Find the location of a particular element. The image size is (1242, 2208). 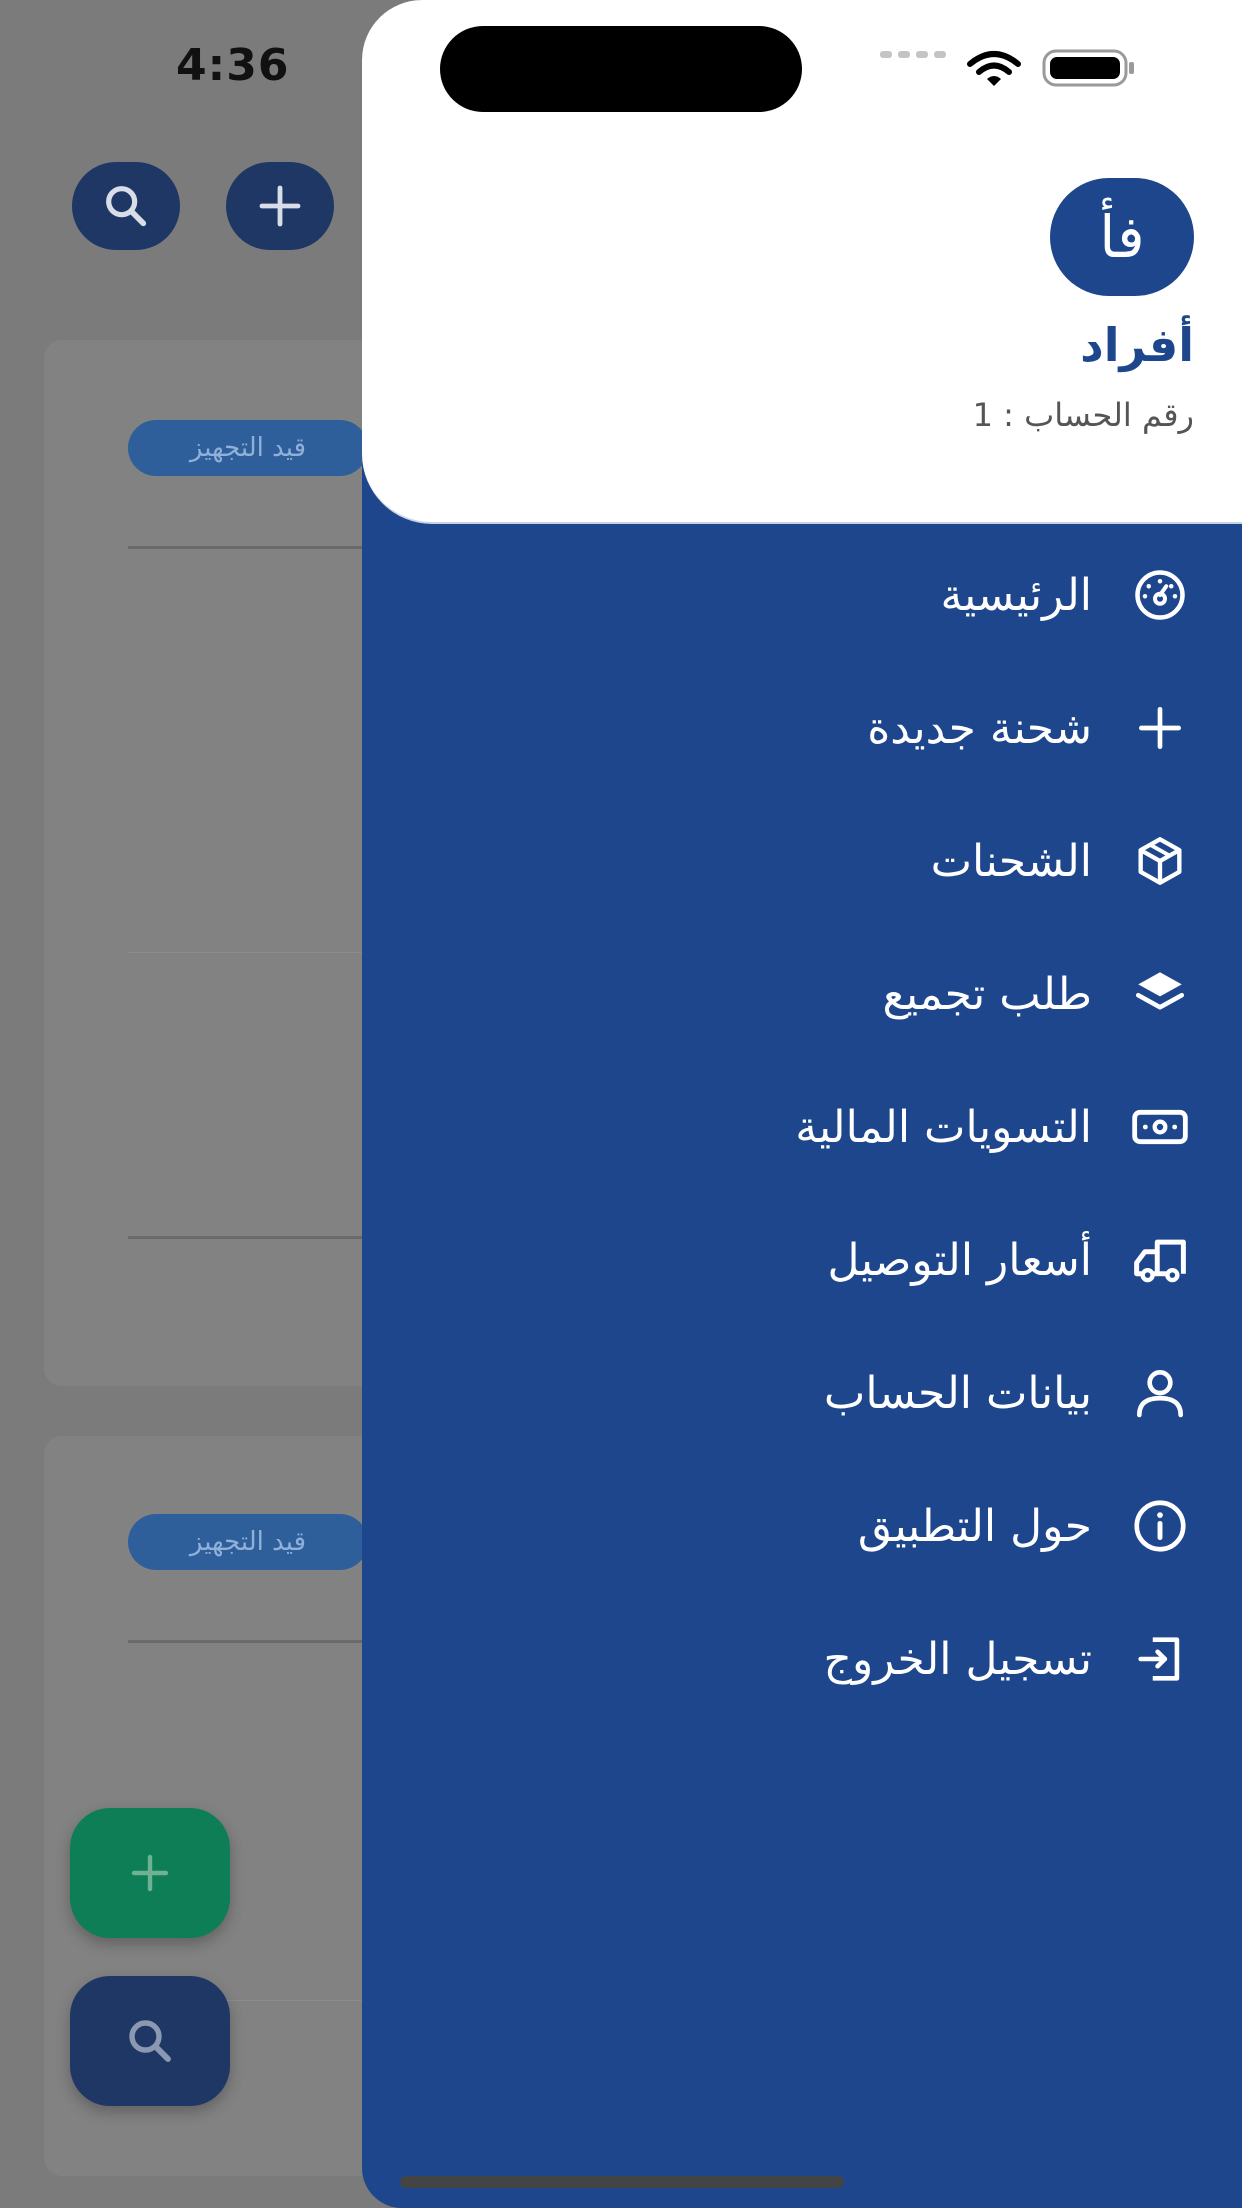

status-time: 4:36 is located at coordinates (233, 65).